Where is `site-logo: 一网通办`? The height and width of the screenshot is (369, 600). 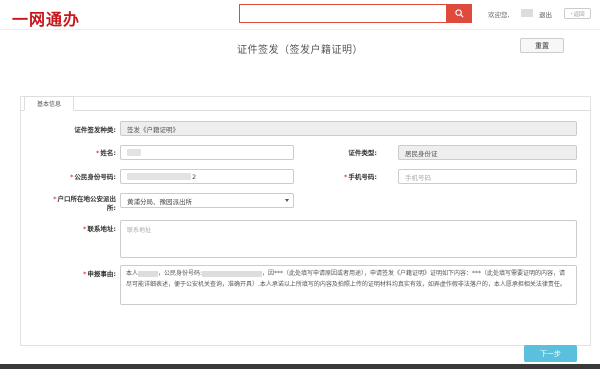 site-logo: 一网通办 is located at coordinates (46, 18).